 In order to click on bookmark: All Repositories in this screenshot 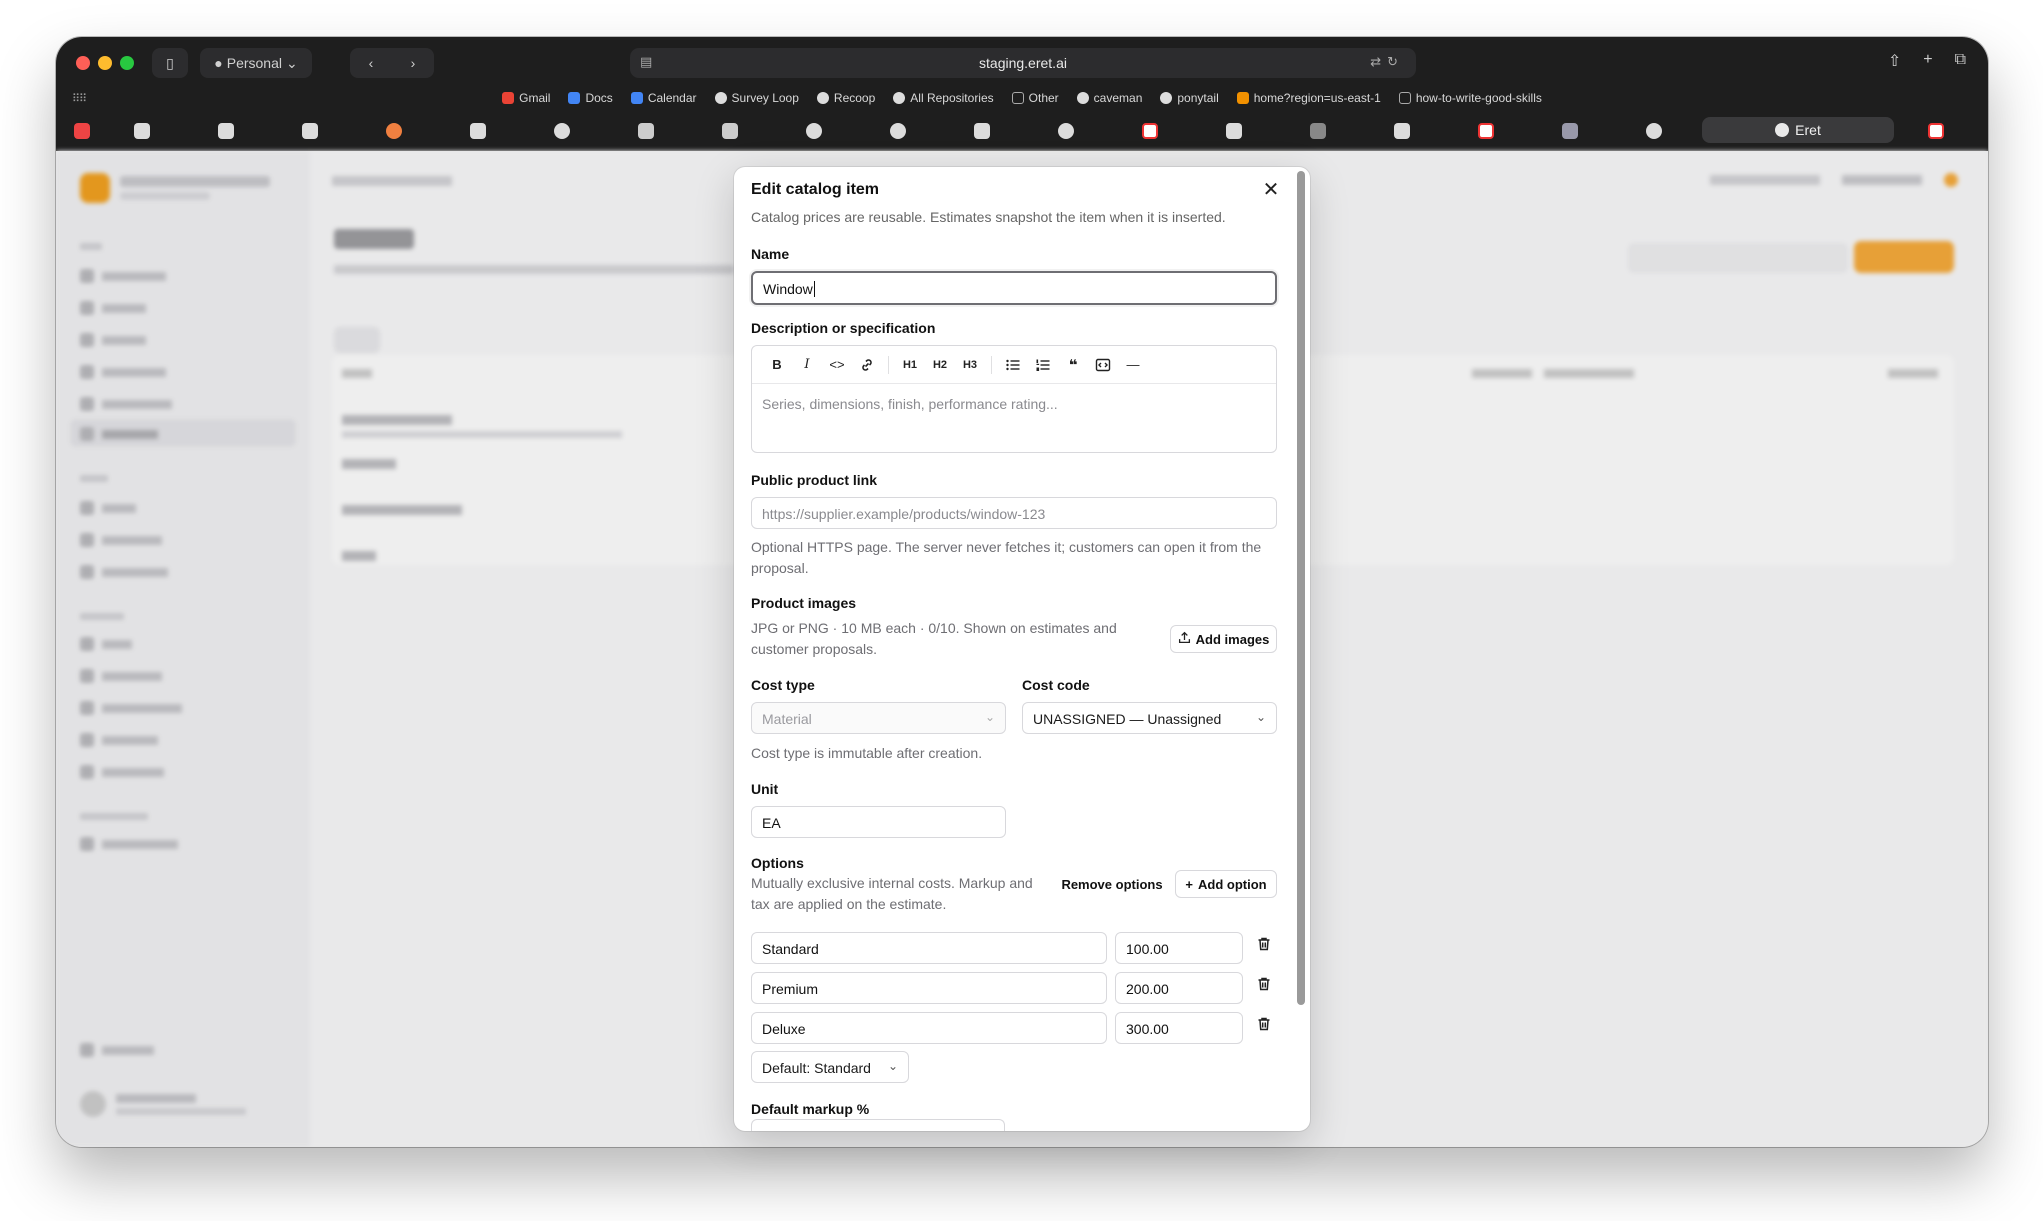, I will do `click(943, 98)`.